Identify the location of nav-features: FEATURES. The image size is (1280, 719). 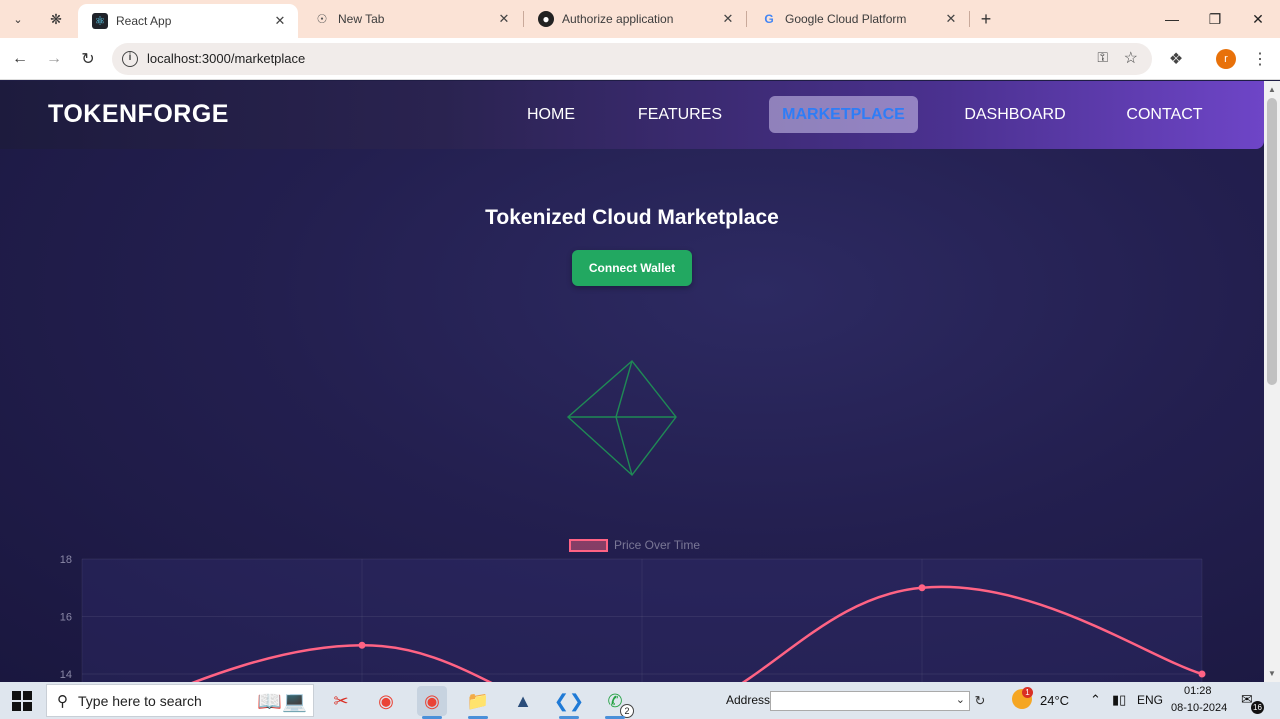
(680, 114).